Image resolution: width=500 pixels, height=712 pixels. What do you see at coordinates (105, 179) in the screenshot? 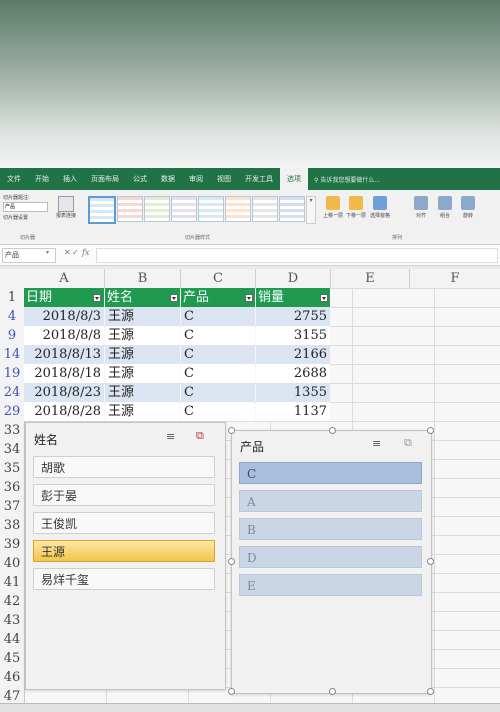
I see `tab-page-layout: 页面布局` at bounding box center [105, 179].